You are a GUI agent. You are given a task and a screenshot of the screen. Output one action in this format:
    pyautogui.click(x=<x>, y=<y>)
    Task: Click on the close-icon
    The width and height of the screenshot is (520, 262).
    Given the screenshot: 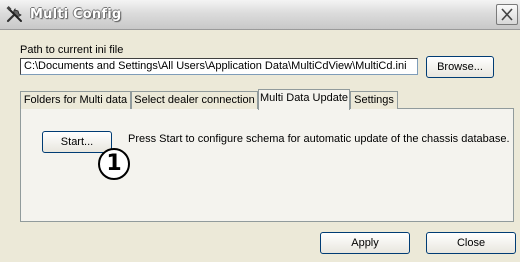 What is the action you would take?
    pyautogui.click(x=507, y=14)
    